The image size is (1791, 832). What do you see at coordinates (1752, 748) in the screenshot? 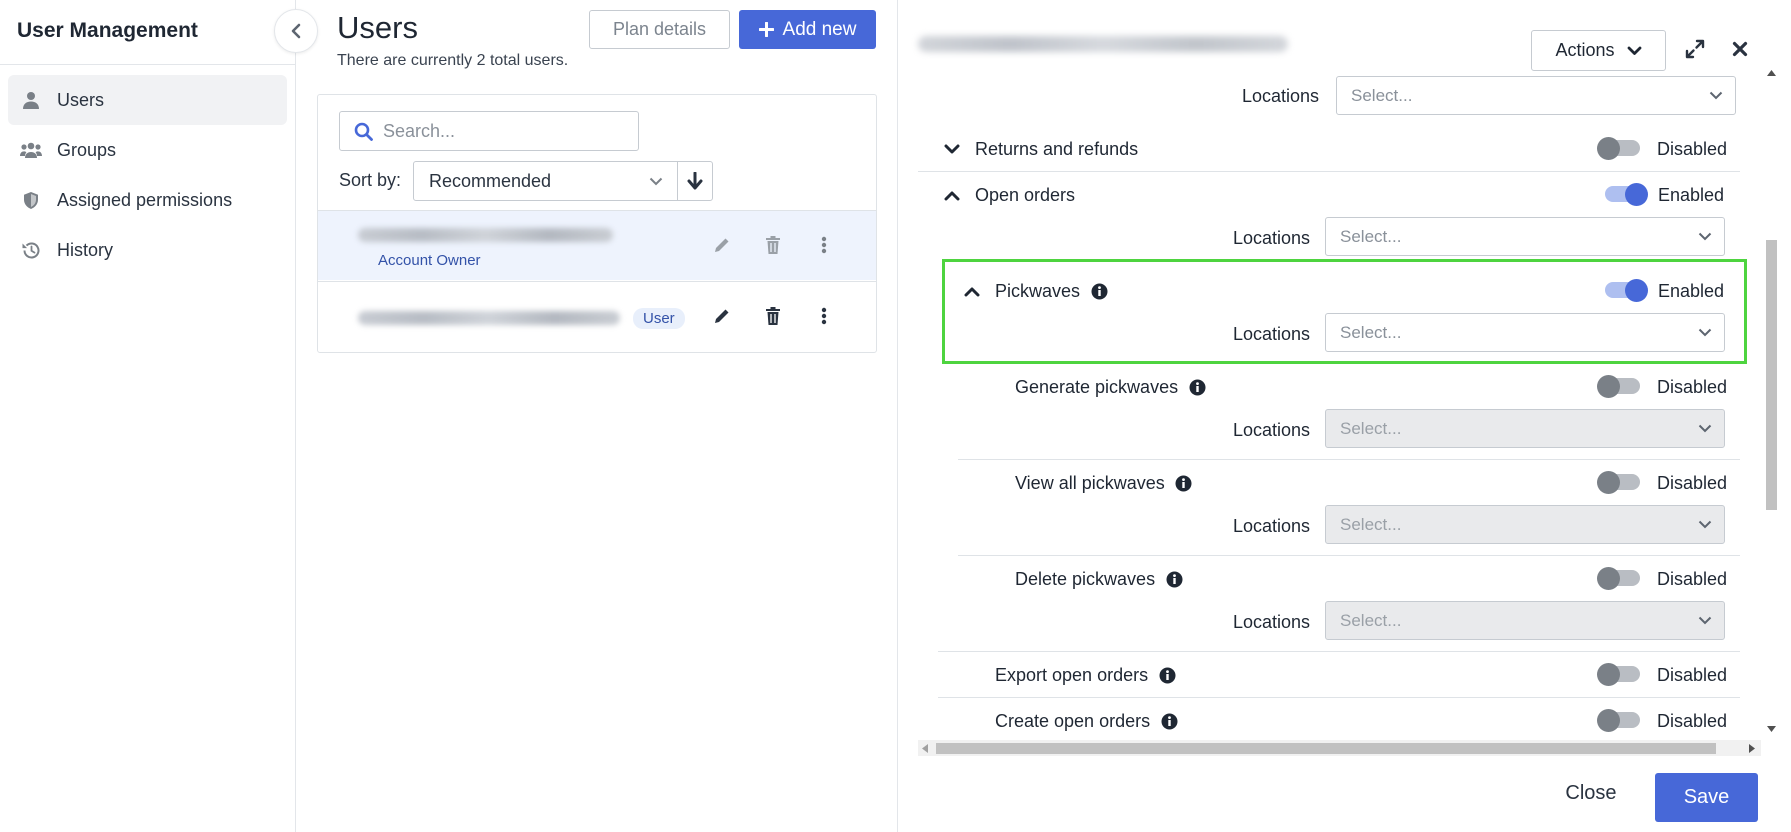
I see `scroll-right-arrow-icon` at bounding box center [1752, 748].